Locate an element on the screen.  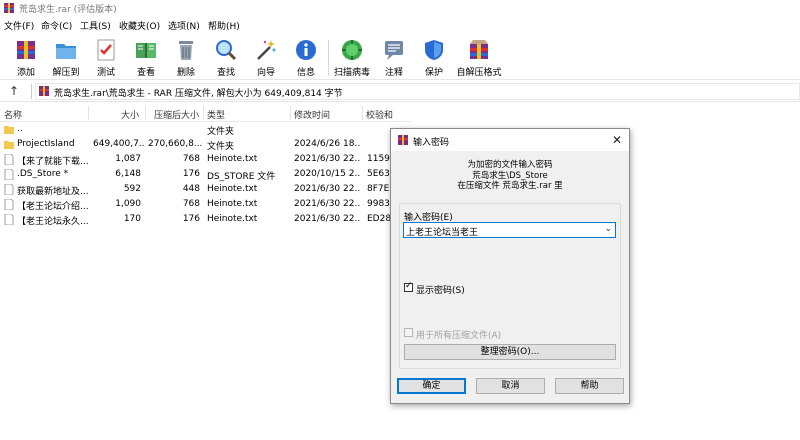
use-for-all-label: 用于所有压缩文件(A) is located at coordinates (459, 336).